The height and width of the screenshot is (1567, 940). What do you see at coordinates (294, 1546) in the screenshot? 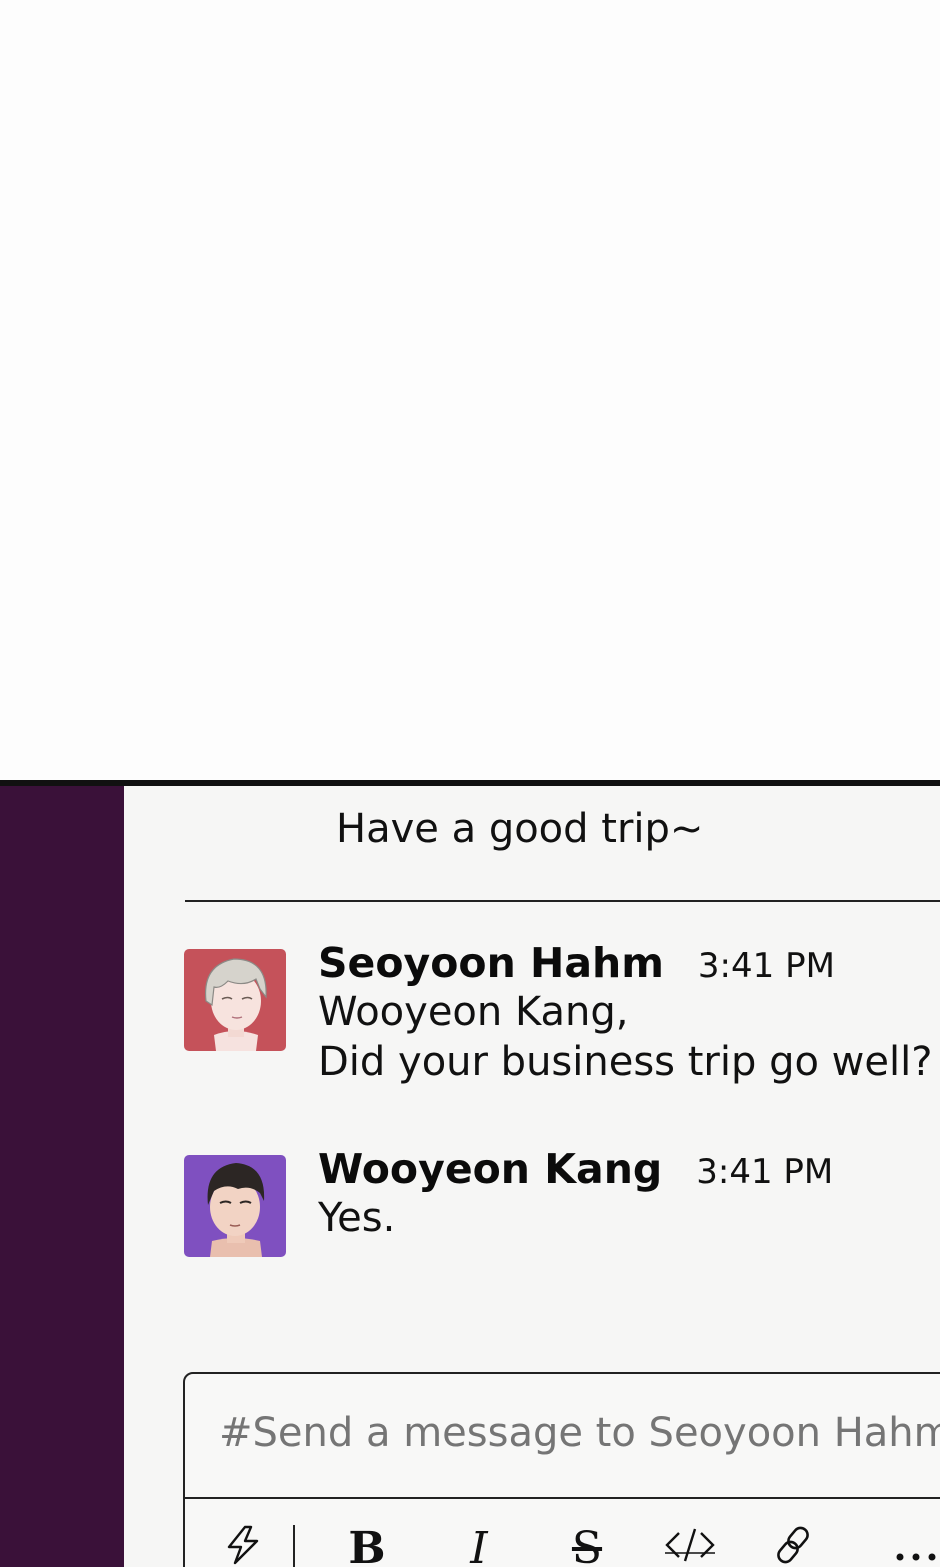
I see `toolbar-separator` at bounding box center [294, 1546].